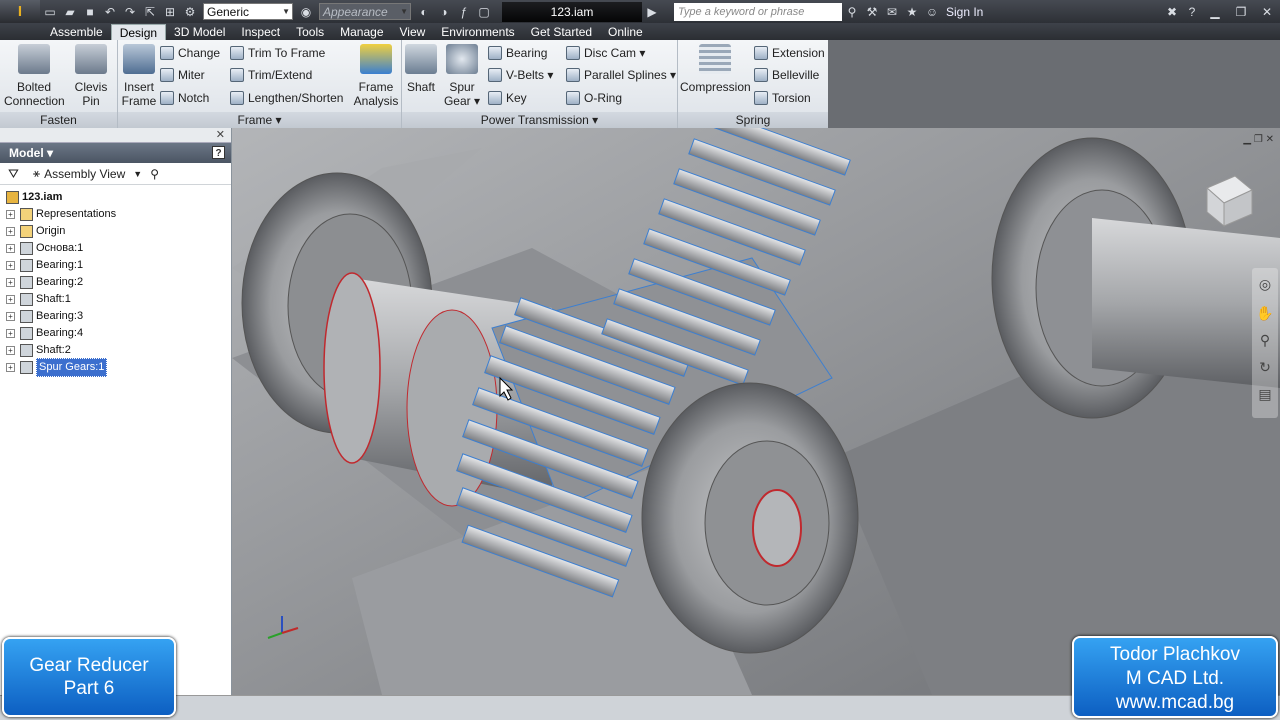 The image size is (1280, 720). I want to click on tree-node: + Bearing:3, so click(118, 316).